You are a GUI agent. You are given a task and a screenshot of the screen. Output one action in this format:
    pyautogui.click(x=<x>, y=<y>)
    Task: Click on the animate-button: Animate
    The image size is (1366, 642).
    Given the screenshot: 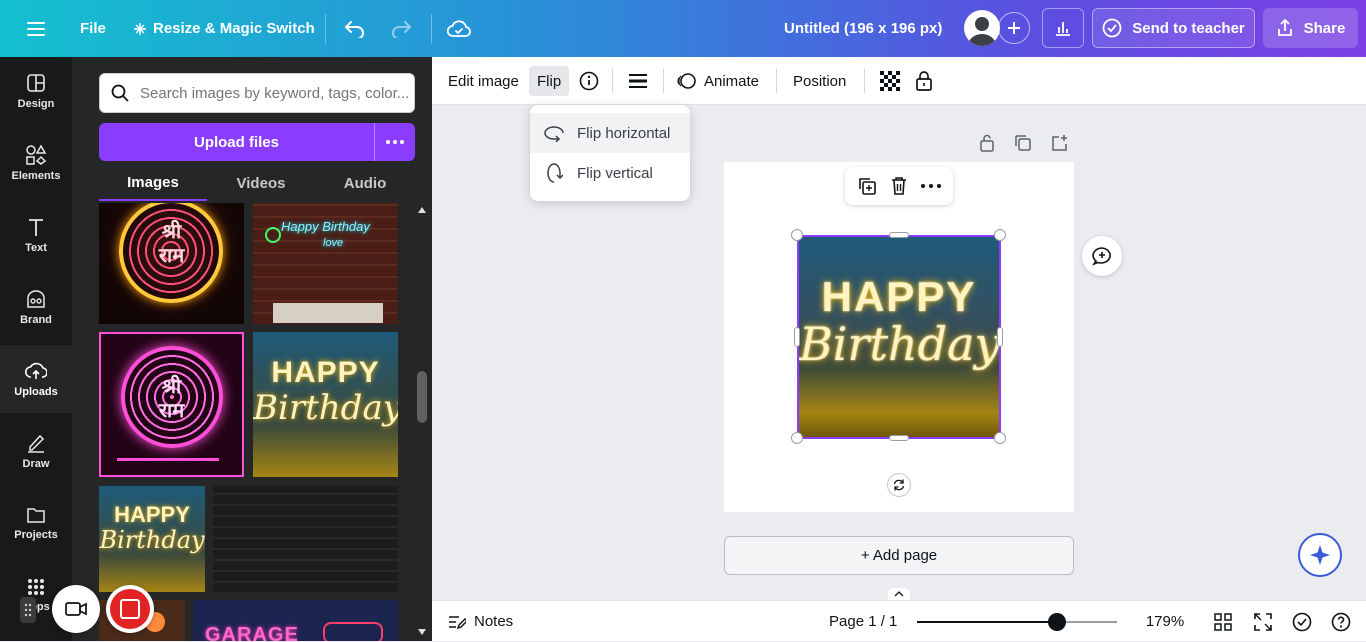 What is the action you would take?
    pyautogui.click(x=717, y=81)
    